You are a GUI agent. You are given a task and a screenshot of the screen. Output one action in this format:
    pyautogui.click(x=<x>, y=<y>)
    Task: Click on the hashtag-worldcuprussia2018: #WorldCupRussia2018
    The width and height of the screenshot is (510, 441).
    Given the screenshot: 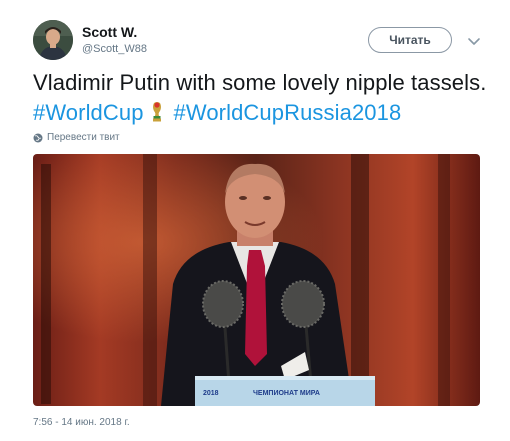 What is the action you would take?
    pyautogui.click(x=288, y=112)
    